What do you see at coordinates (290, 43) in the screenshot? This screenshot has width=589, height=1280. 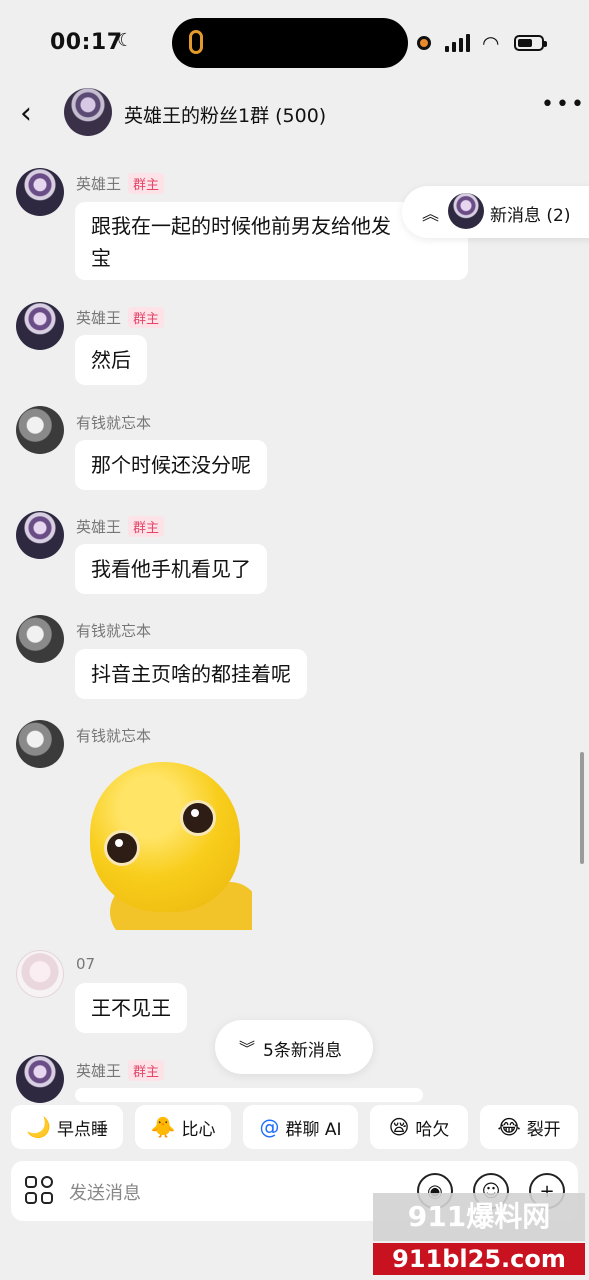 I see `dynamic-island` at bounding box center [290, 43].